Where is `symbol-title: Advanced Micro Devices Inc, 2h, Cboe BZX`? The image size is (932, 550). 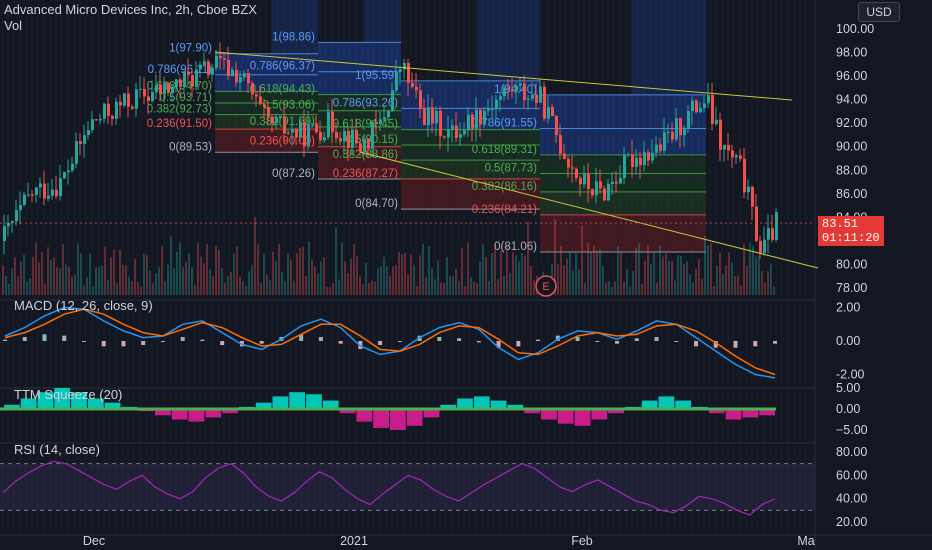
symbol-title: Advanced Micro Devices Inc, 2h, Cboe BZX is located at coordinates (130, 9).